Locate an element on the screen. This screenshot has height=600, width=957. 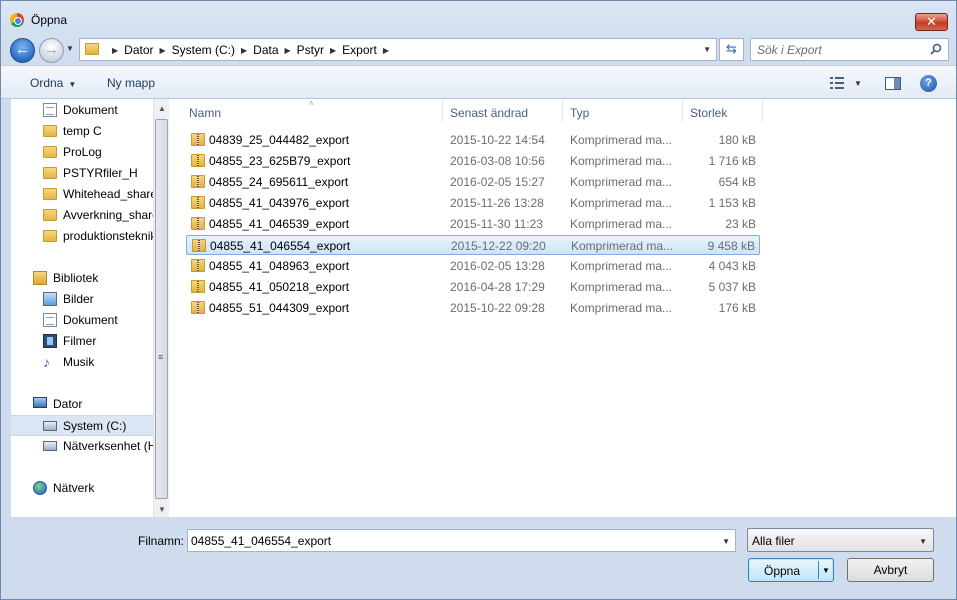
navigation-pane-scrollbar: ▲ ≡ ▼ is located at coordinates (161, 308).